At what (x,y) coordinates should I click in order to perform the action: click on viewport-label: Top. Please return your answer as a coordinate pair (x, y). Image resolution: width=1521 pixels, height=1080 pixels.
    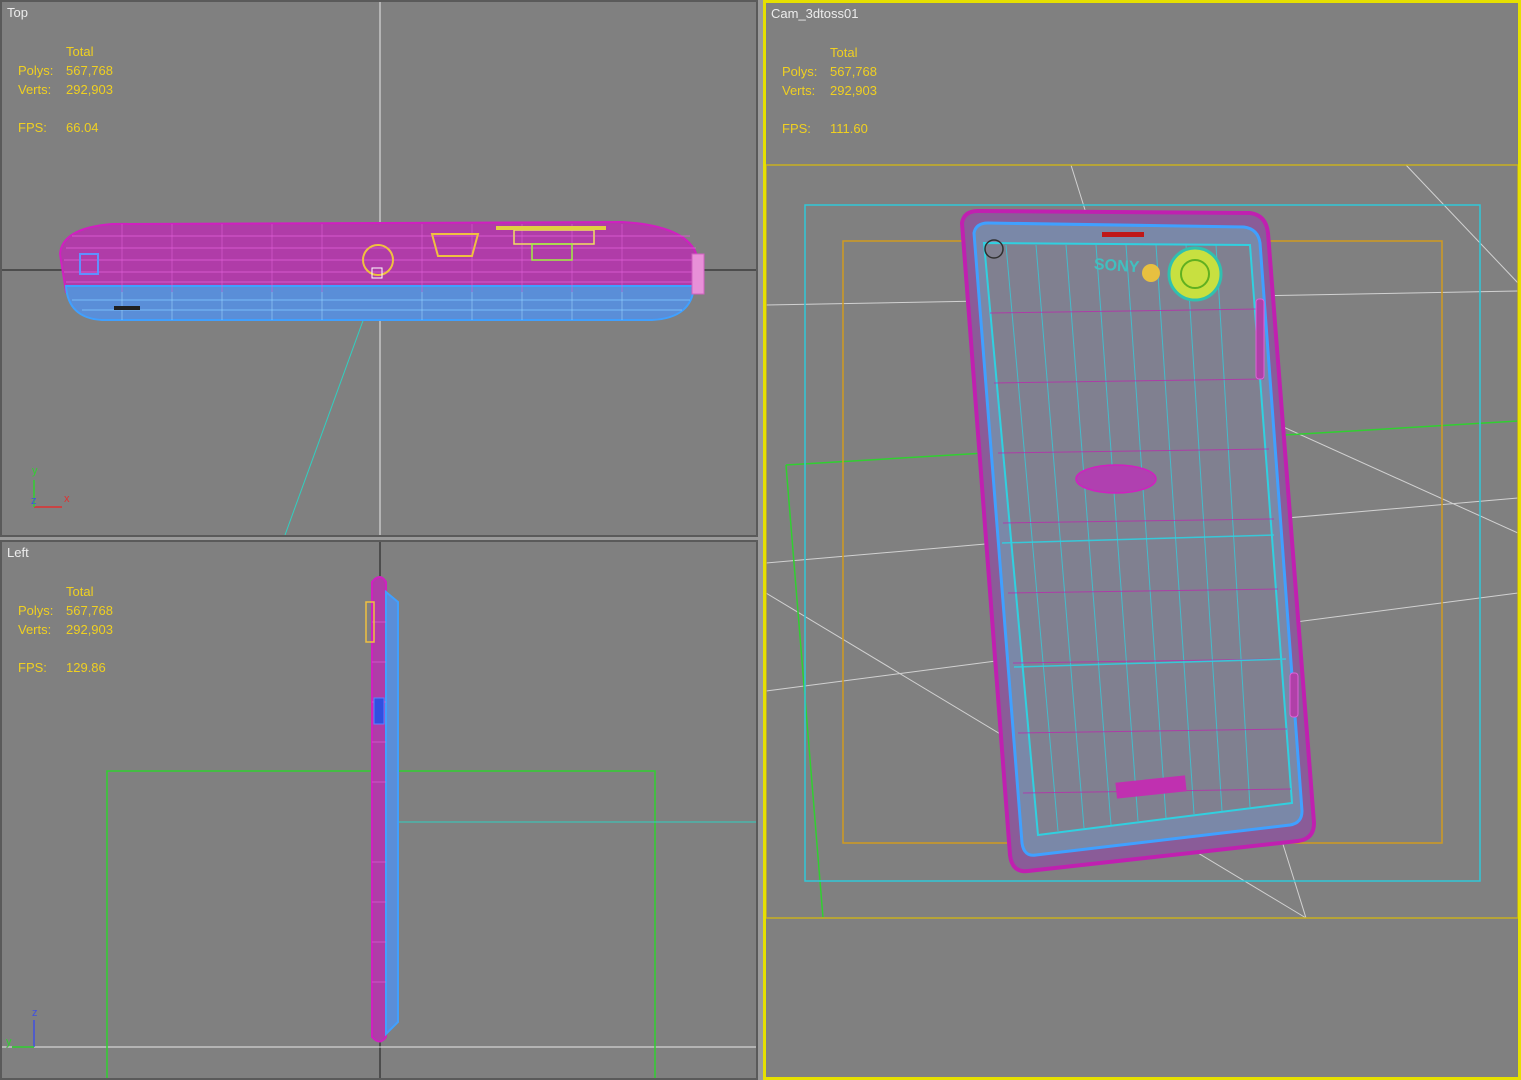
    Looking at the image, I should click on (17, 12).